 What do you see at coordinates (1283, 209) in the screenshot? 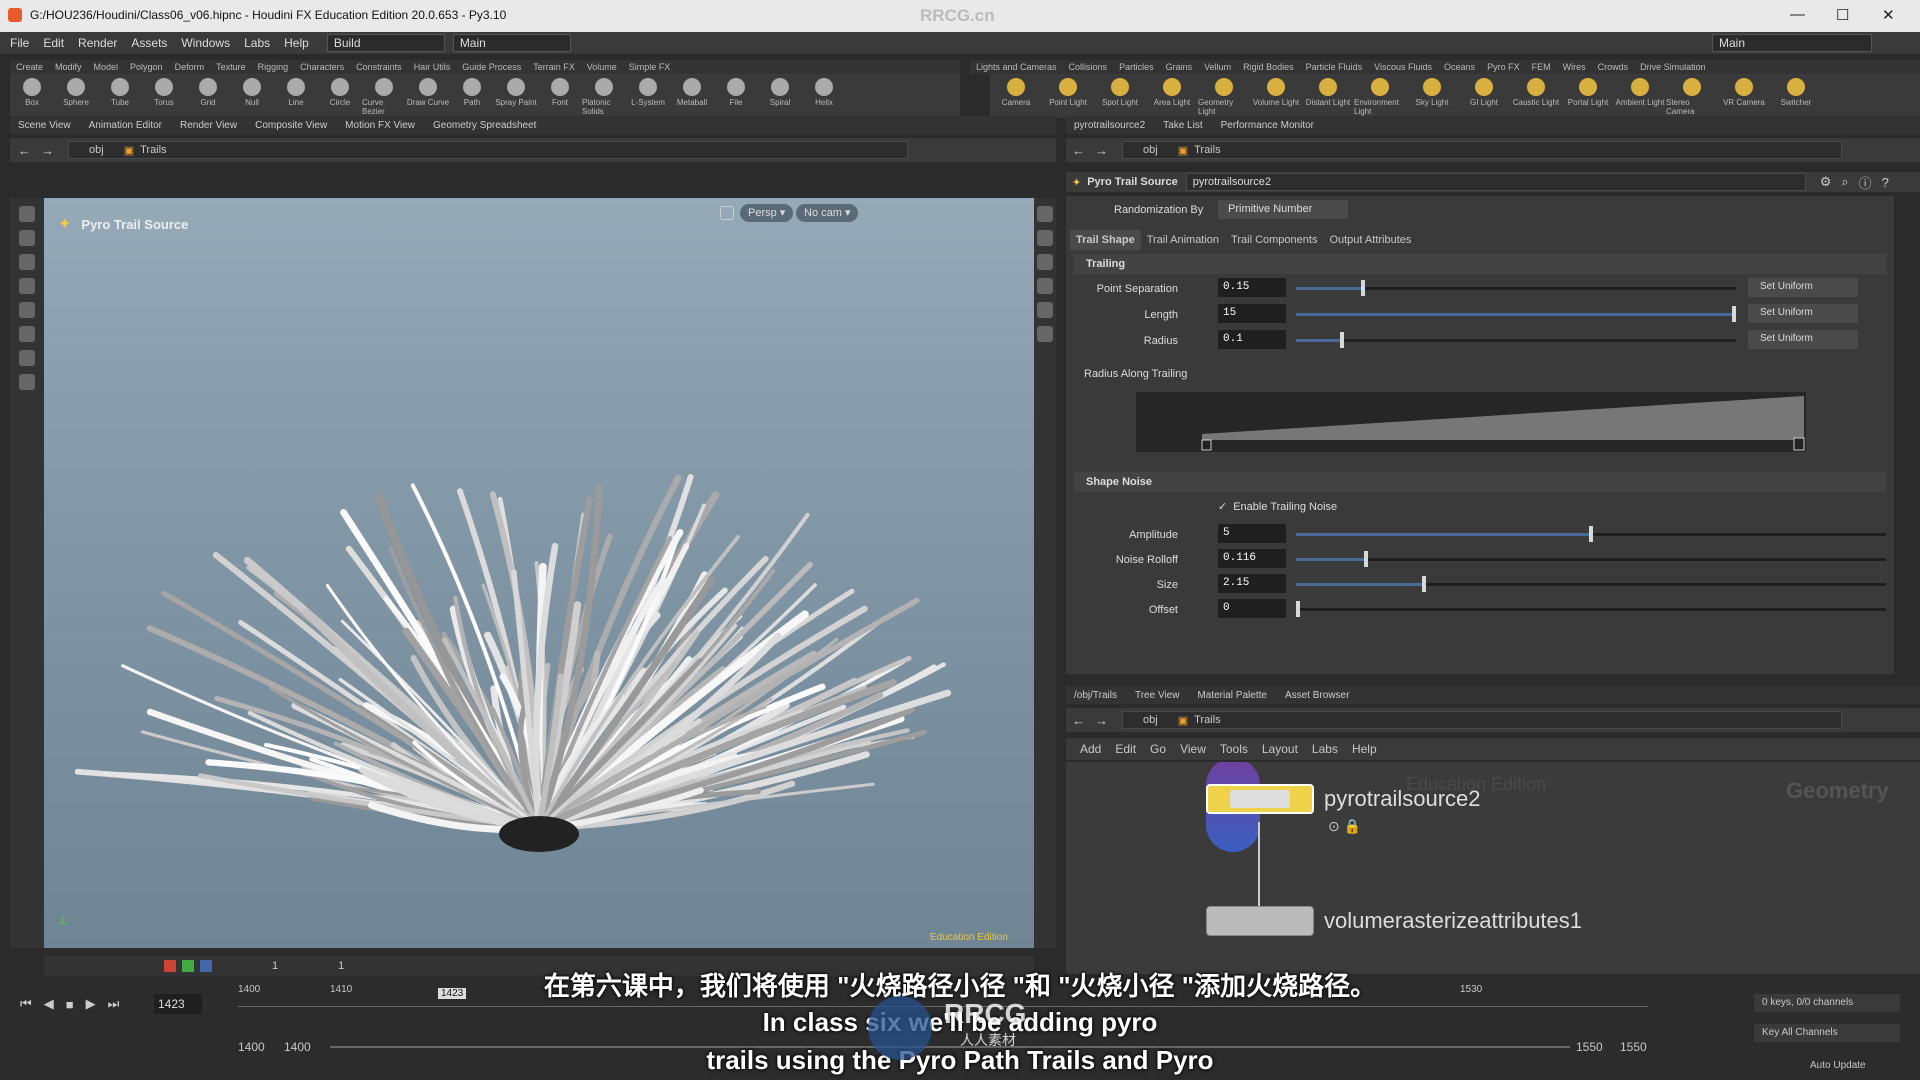
I see `randomization-dropdown: Primitive Number` at bounding box center [1283, 209].